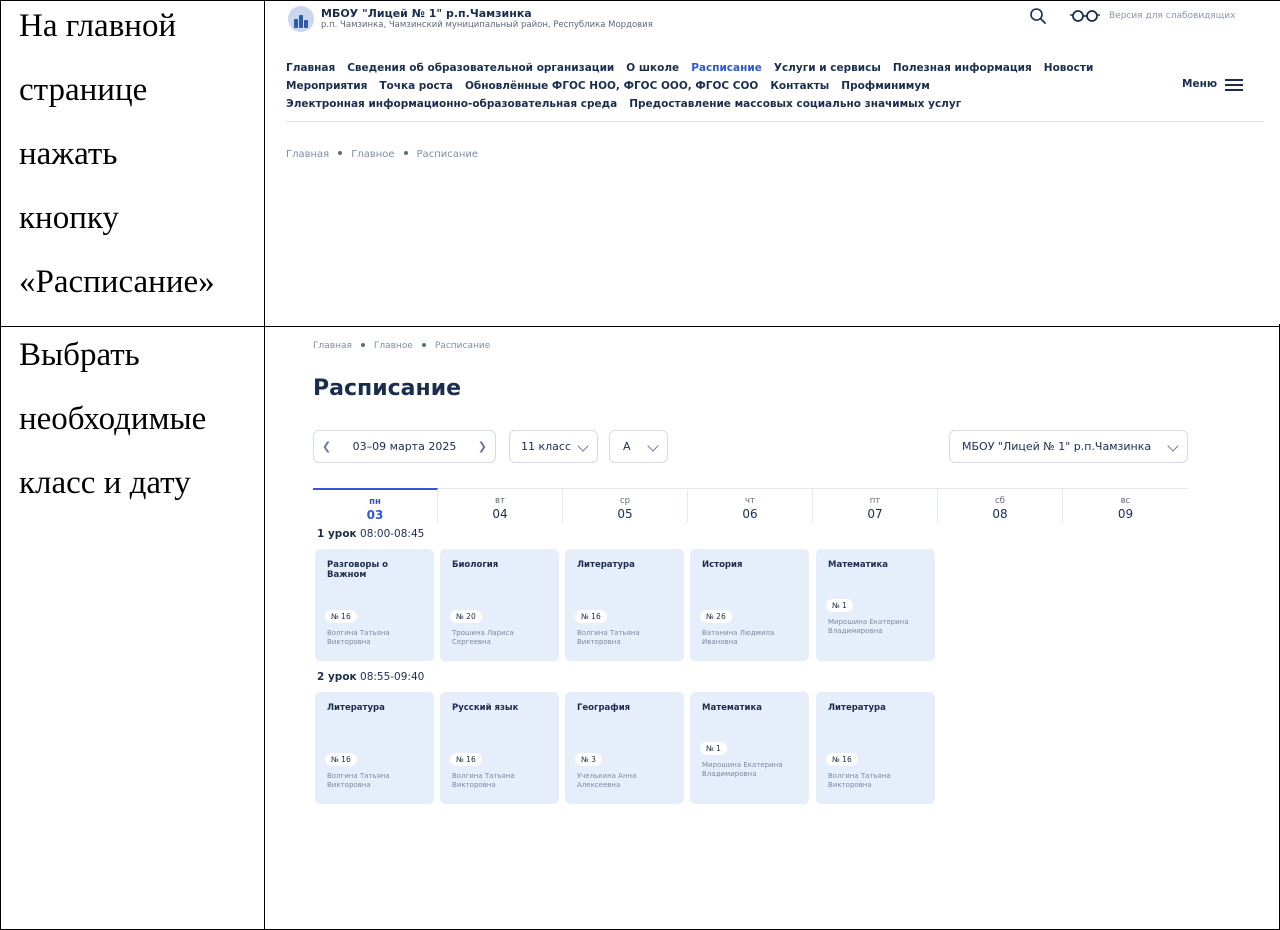  What do you see at coordinates (326, 446) in the screenshot?
I see `chevron-left-icon: ❮` at bounding box center [326, 446].